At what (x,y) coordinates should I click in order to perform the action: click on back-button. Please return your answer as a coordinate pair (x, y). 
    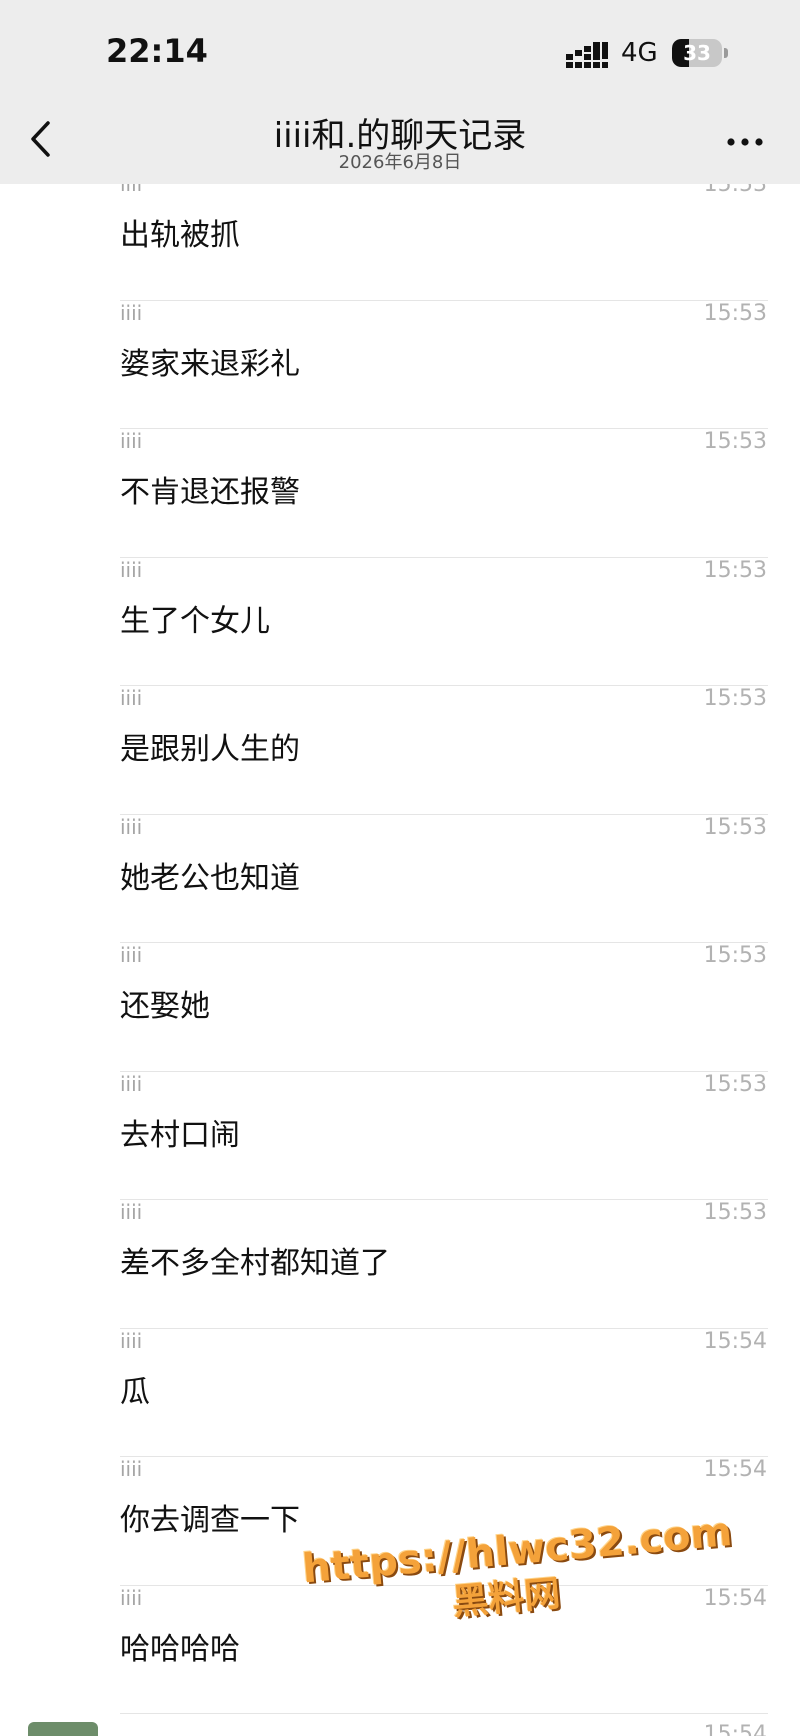
    Looking at the image, I should click on (42, 139).